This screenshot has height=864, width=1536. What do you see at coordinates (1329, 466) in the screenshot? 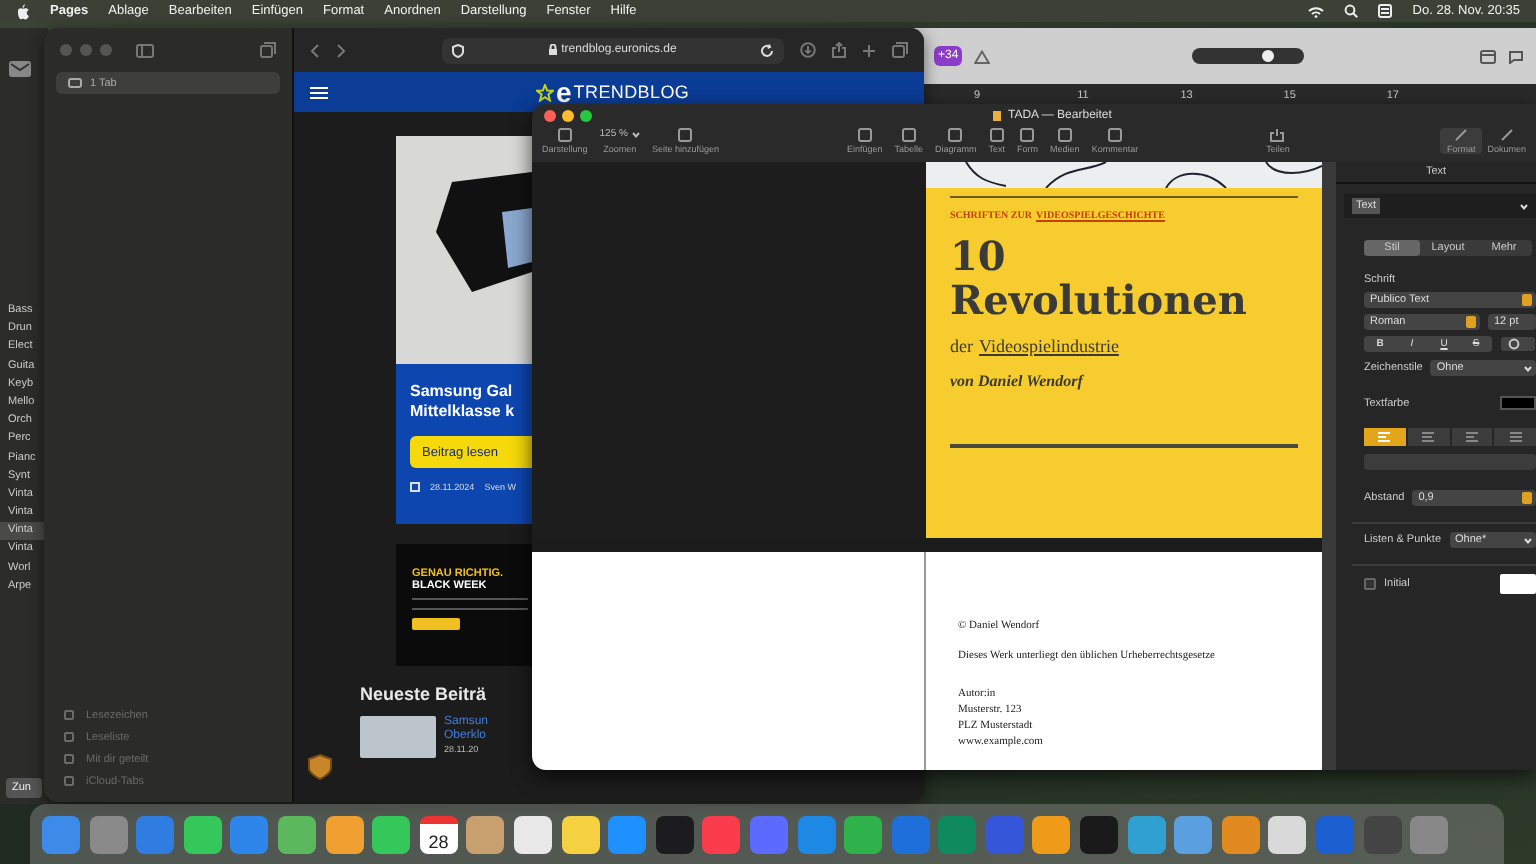
I see `scroll-bar` at bounding box center [1329, 466].